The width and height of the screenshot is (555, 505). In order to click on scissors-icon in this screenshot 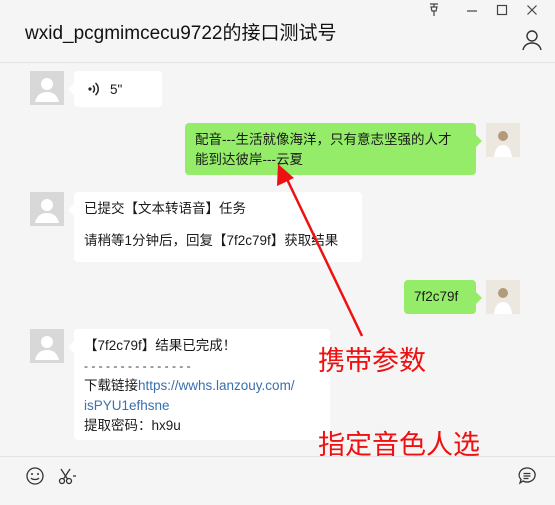, I will do `click(70, 476)`.